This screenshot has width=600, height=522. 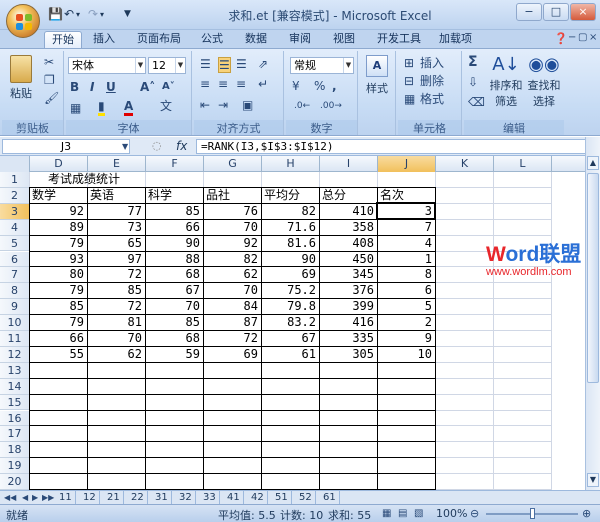 I want to click on scroll-up-icon: ▲, so click(x=593, y=163).